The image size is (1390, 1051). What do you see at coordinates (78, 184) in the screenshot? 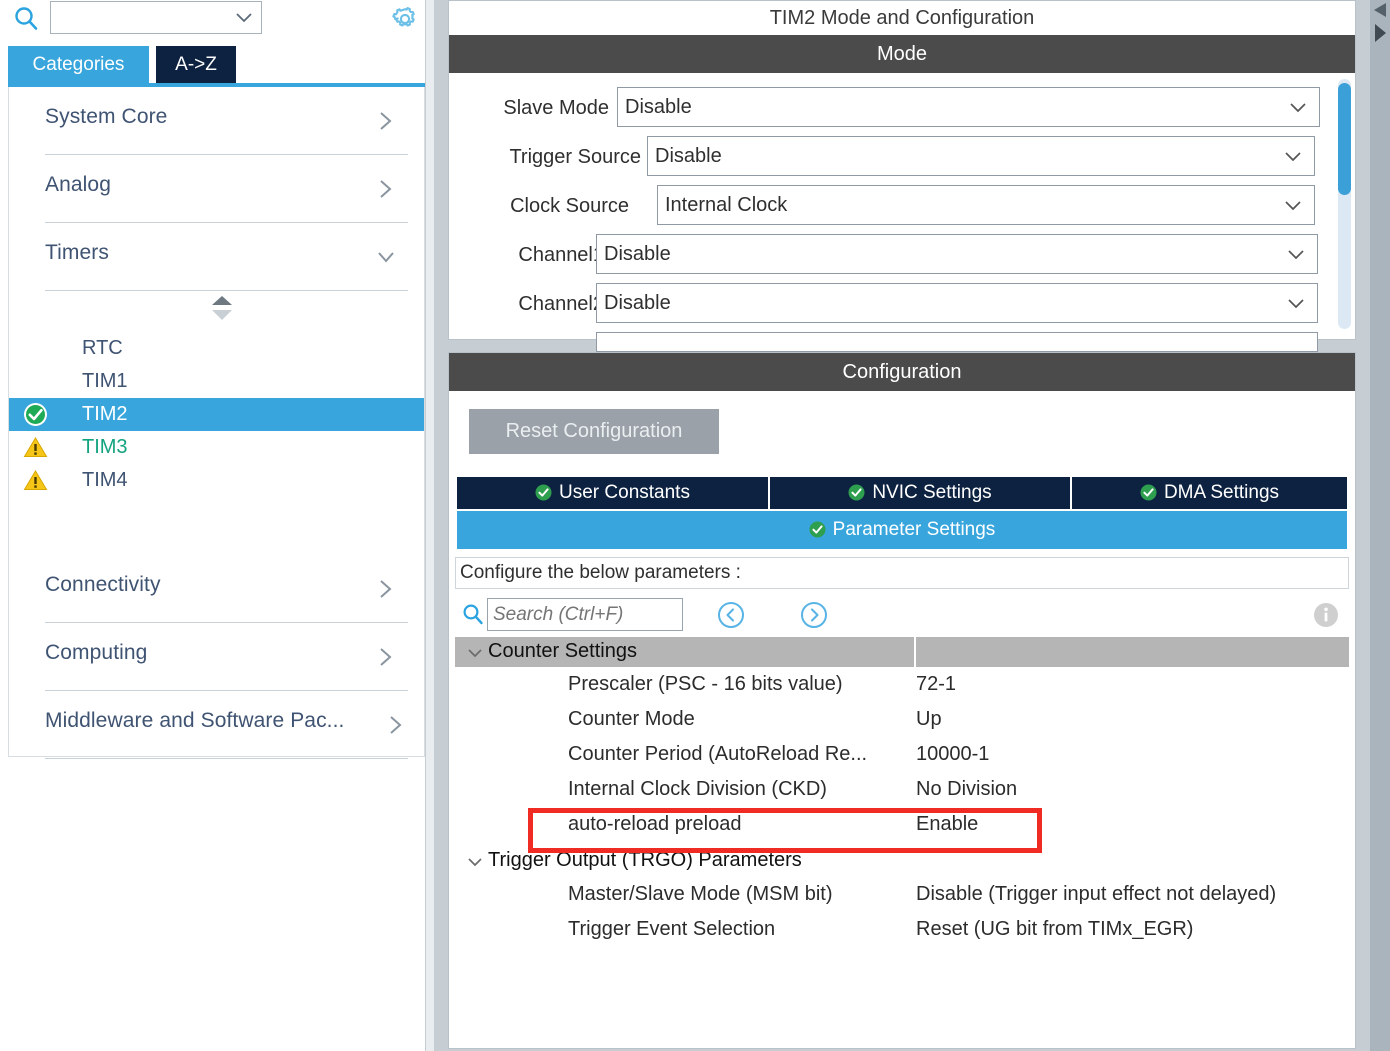
I see `category-label: Analog` at bounding box center [78, 184].